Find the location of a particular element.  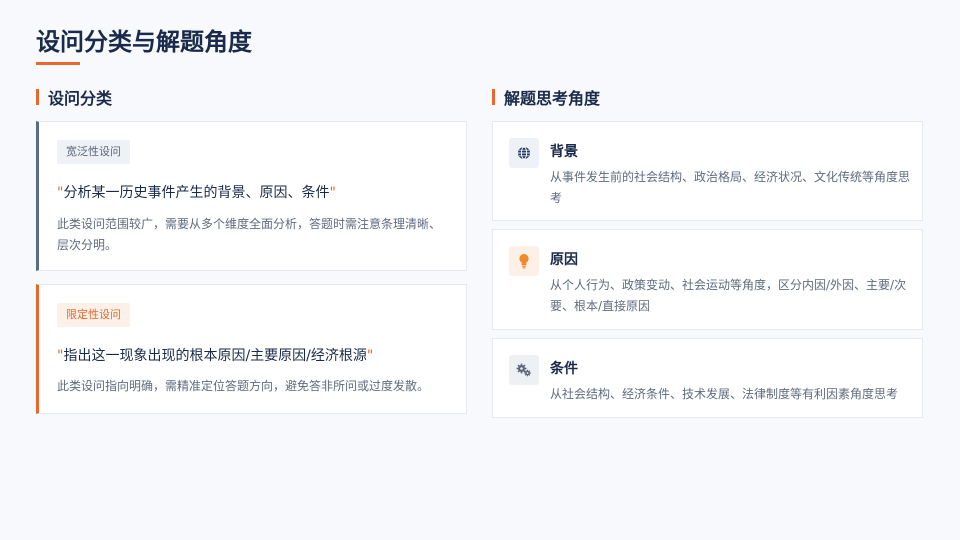

section-heading-thinking-angles: 解题思考角度 is located at coordinates (546, 97).